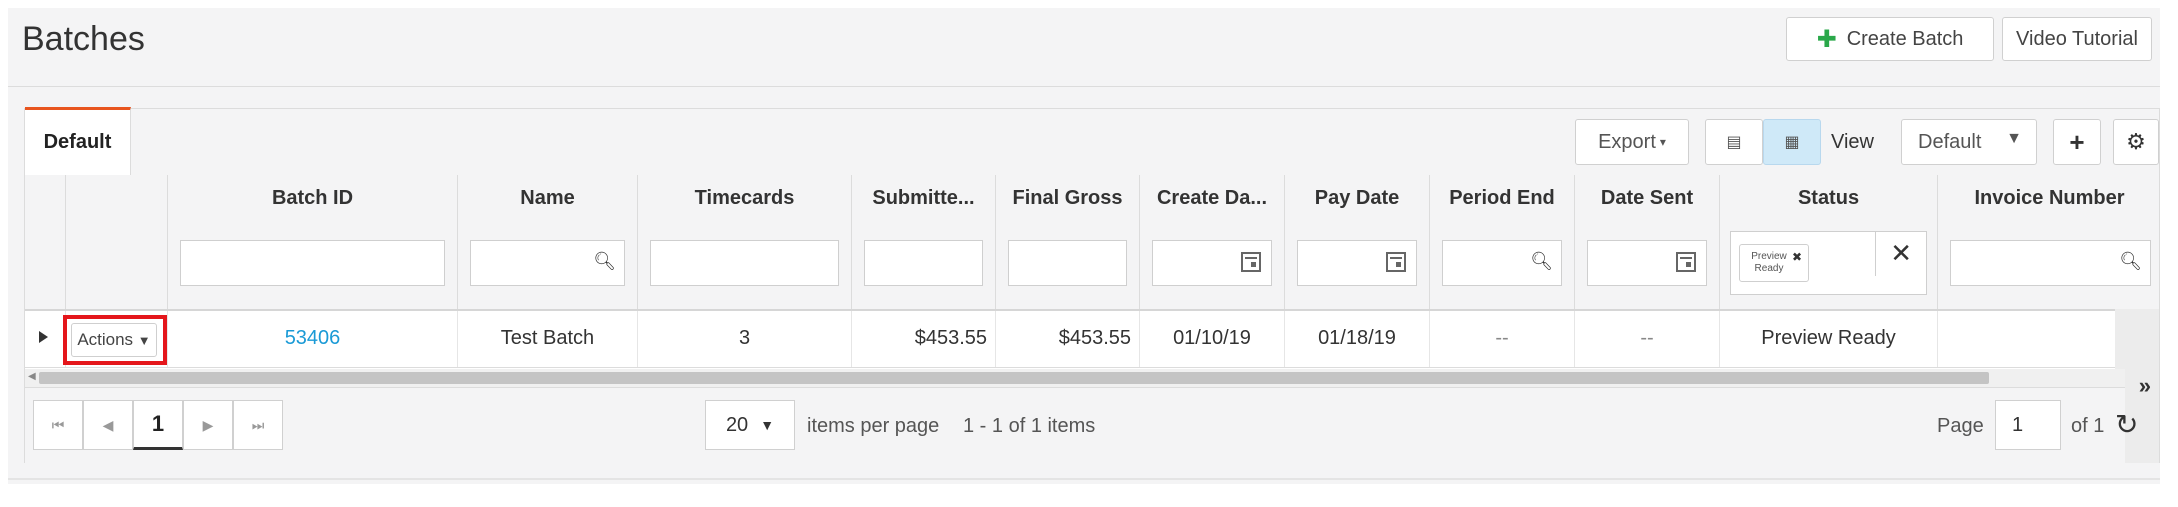  What do you see at coordinates (1067, 339) in the screenshot?
I see `final-gross-cell: $453.55` at bounding box center [1067, 339].